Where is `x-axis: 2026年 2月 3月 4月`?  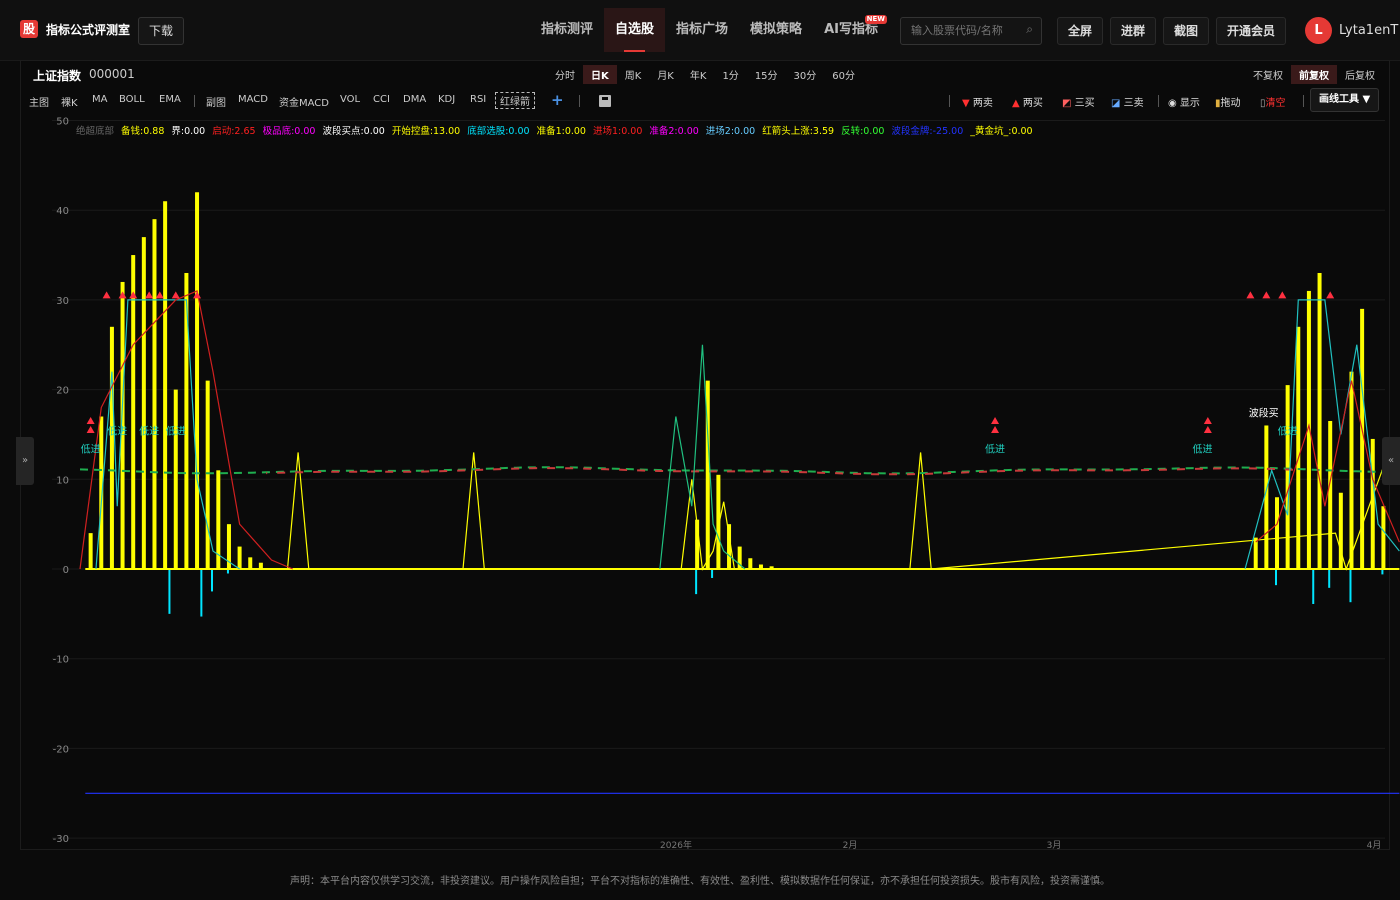
x-axis: 2026年 2月 3月 4月 is located at coordinates (1020, 845).